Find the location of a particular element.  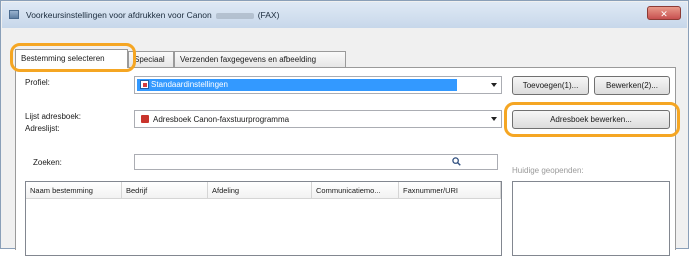

search-icon is located at coordinates (456, 161).